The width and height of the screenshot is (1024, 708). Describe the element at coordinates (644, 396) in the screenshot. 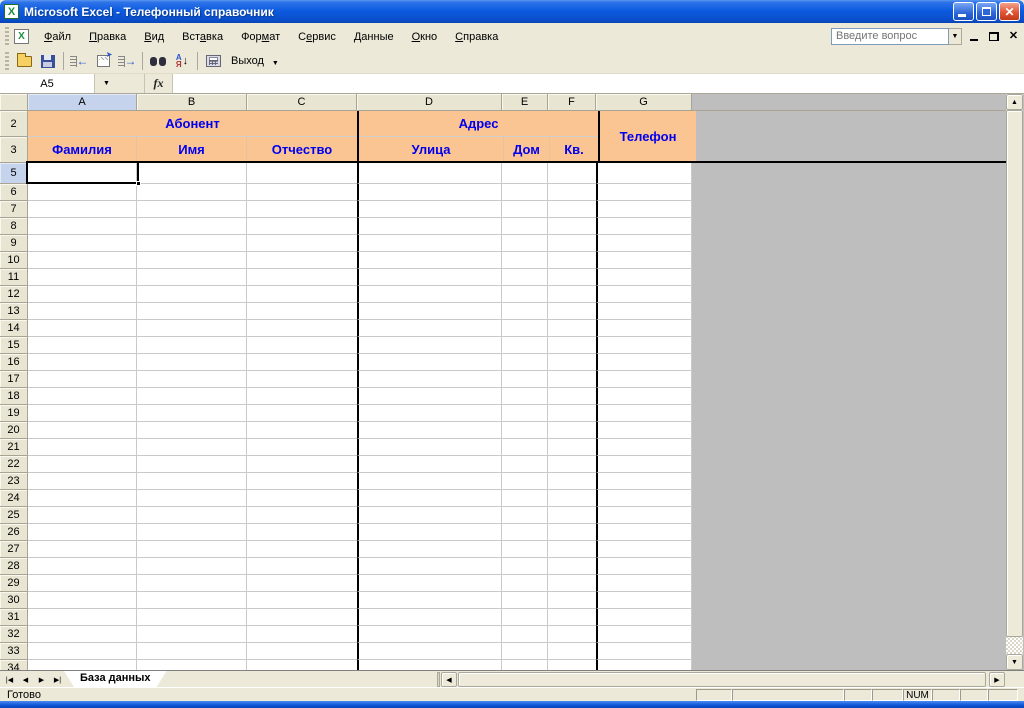

I see `cell-G18` at that location.